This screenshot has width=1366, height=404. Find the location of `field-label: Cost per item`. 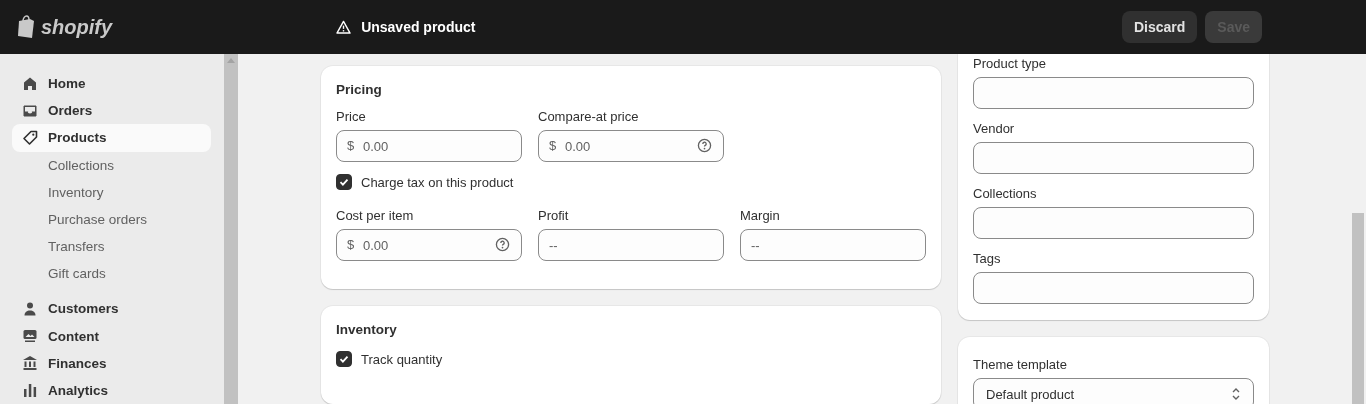

field-label: Cost per item is located at coordinates (375, 215).